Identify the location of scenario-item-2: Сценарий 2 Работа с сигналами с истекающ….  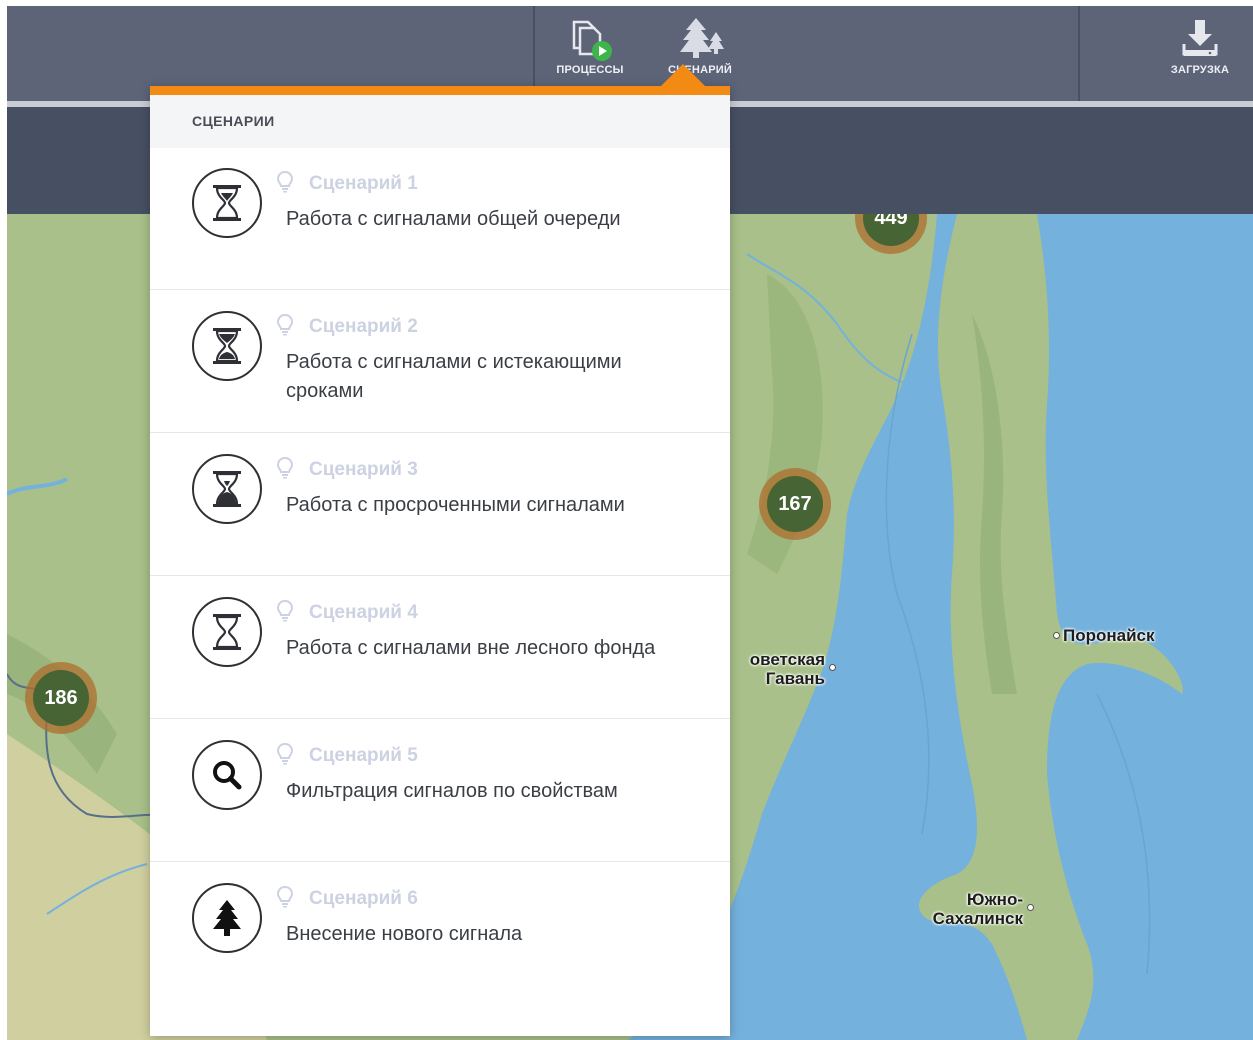
(440, 362).